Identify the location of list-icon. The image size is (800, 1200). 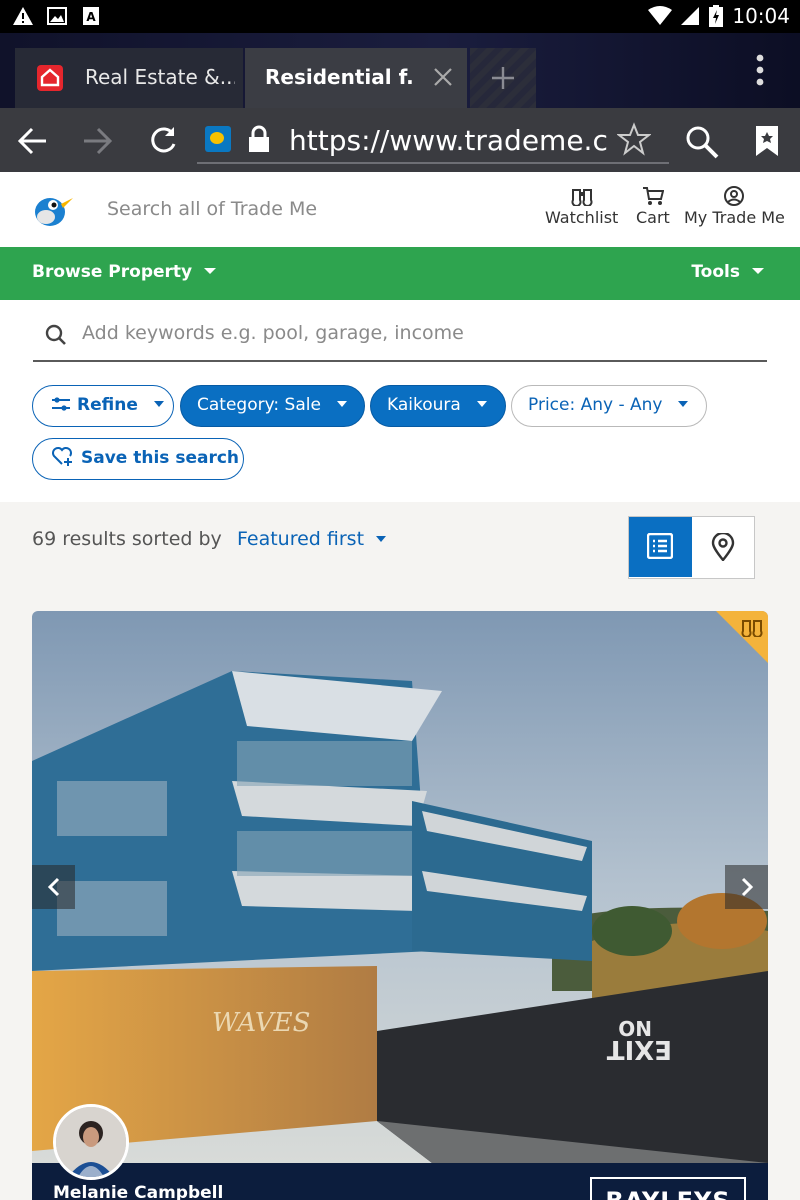
(660, 546).